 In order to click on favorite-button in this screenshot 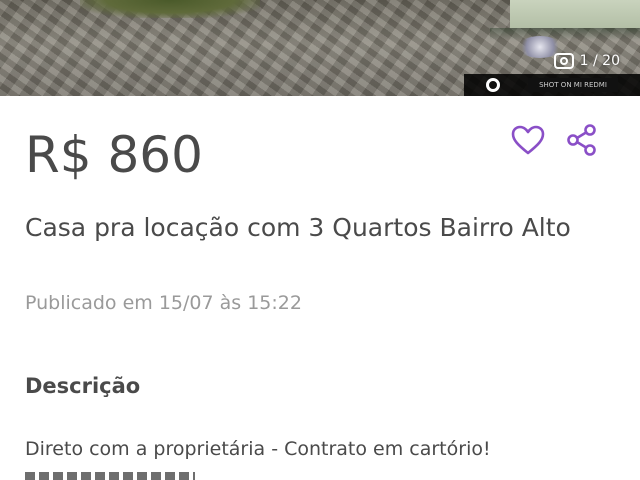, I will do `click(528, 140)`.